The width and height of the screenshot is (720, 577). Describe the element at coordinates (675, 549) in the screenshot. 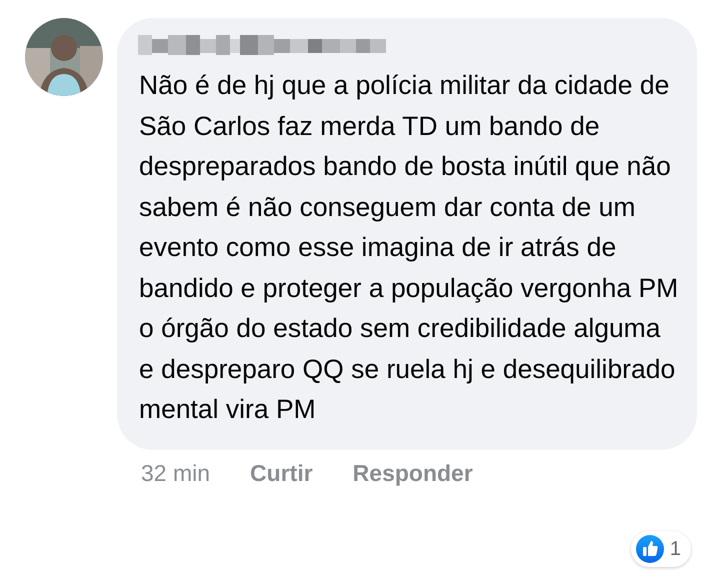

I see `reaction-count: 1` at that location.